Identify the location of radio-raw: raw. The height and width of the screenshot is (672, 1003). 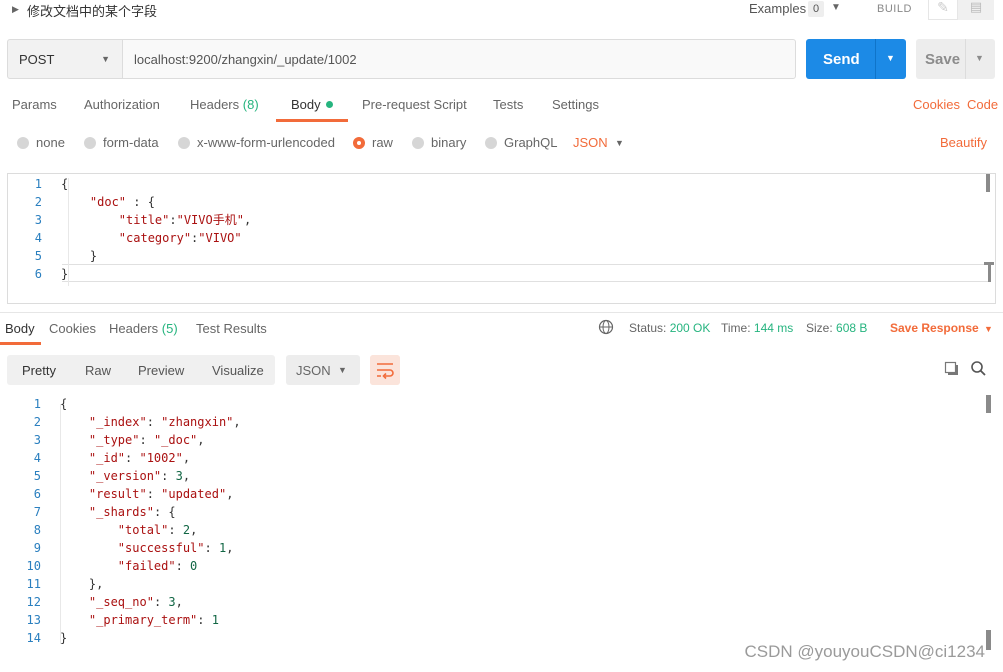
(373, 142).